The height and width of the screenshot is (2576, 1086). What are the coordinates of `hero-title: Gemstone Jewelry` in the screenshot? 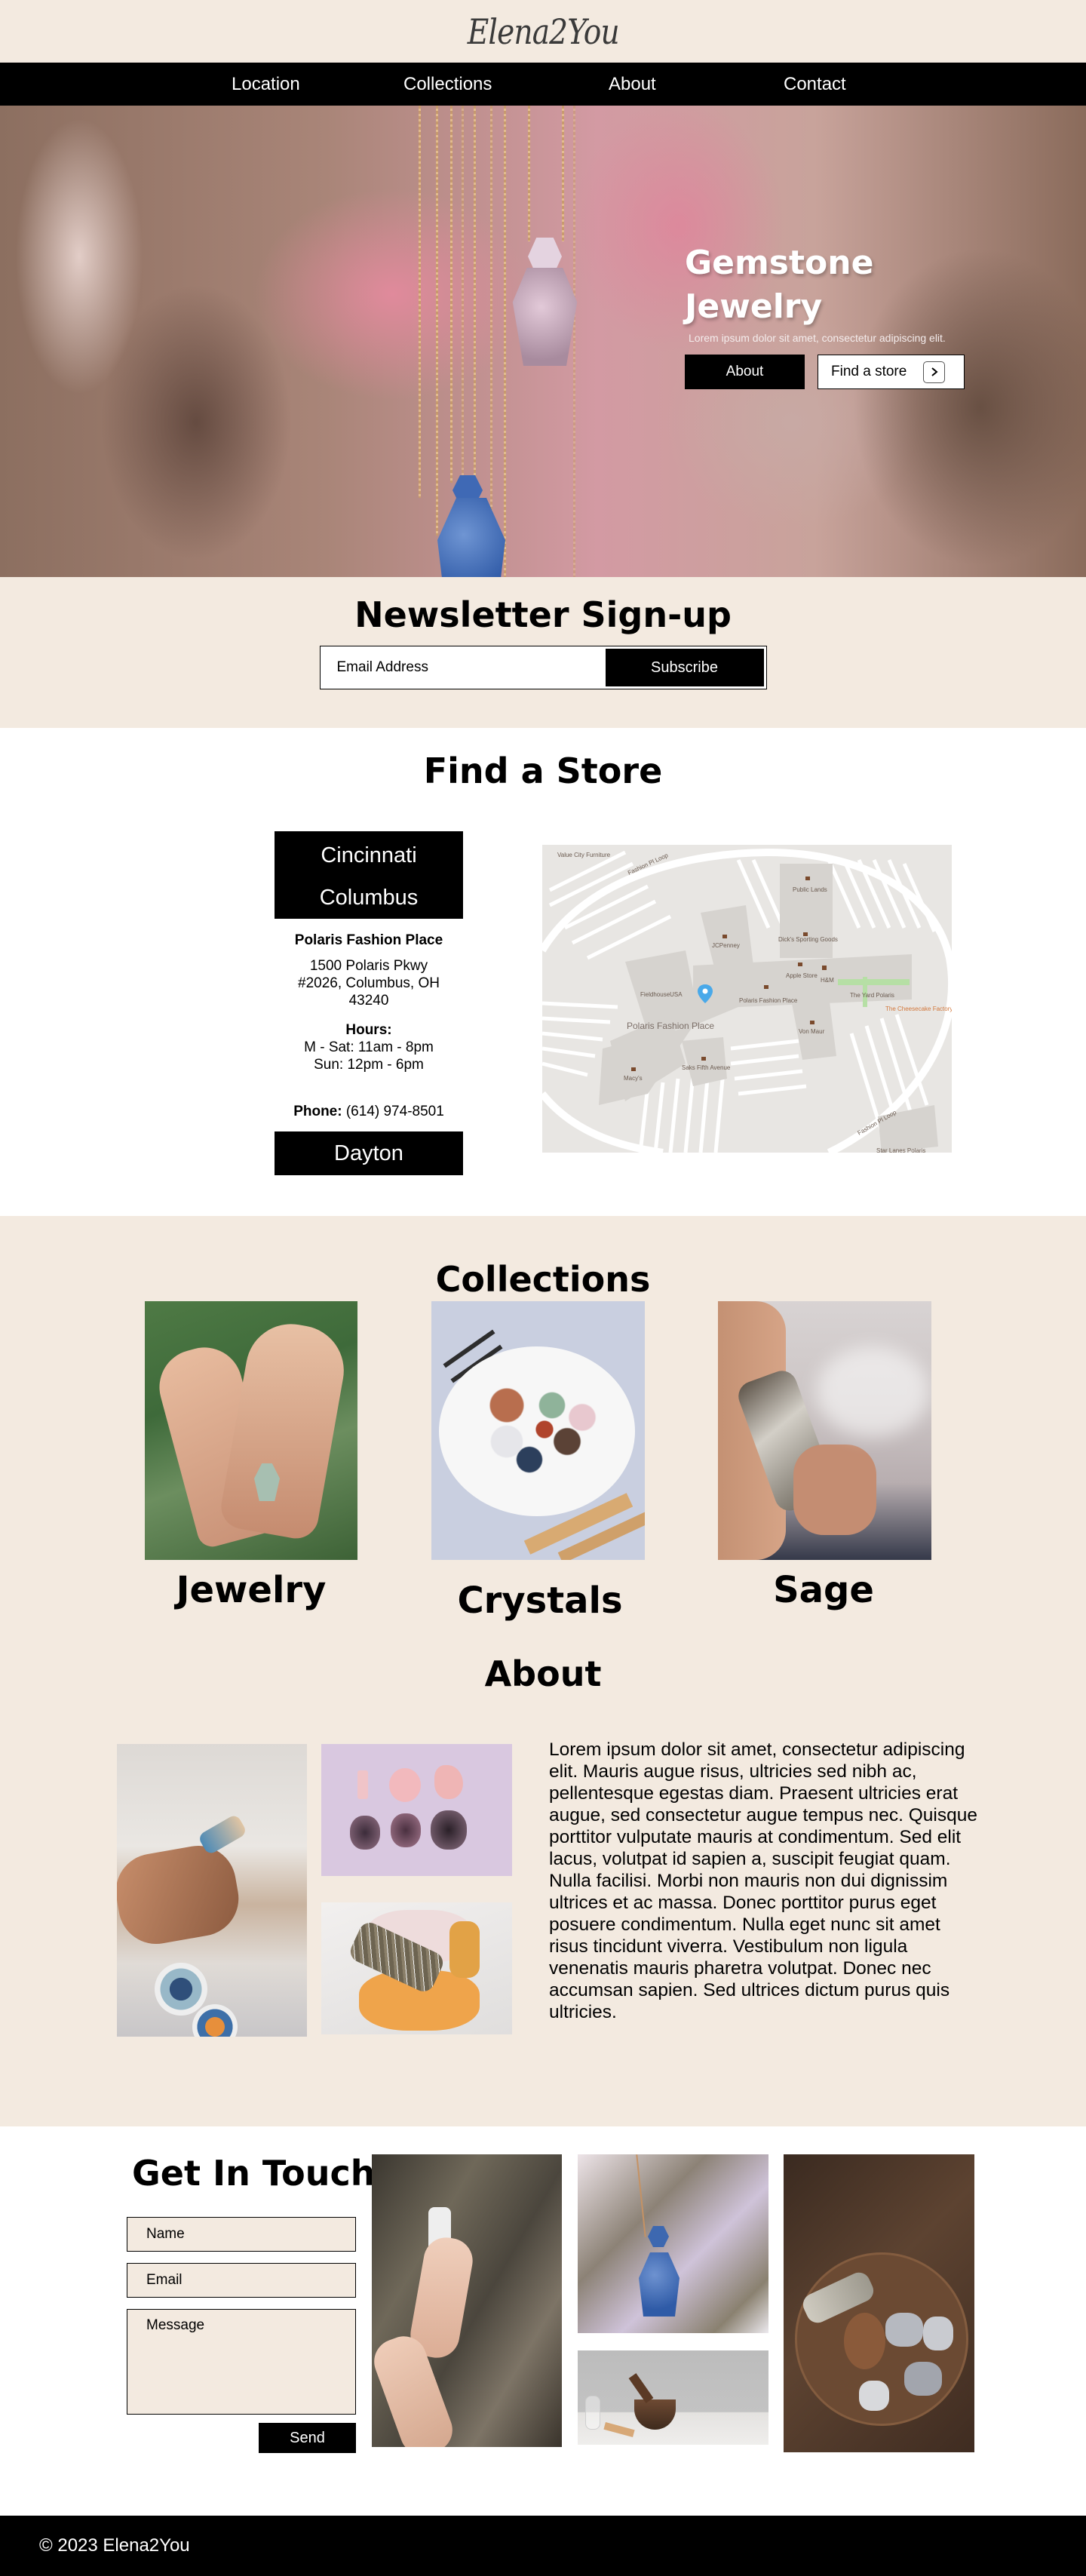 It's located at (828, 285).